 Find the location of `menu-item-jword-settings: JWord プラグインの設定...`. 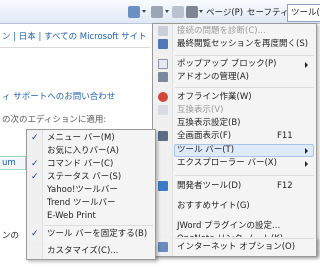

menu-item-jword-settings: JWord プラグインの設定... is located at coordinates (234, 226).